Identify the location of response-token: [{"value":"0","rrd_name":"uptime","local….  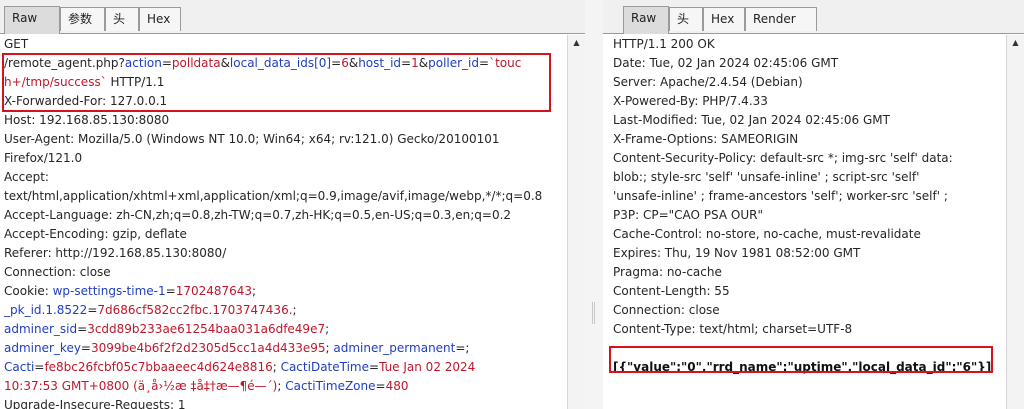
(802, 367).